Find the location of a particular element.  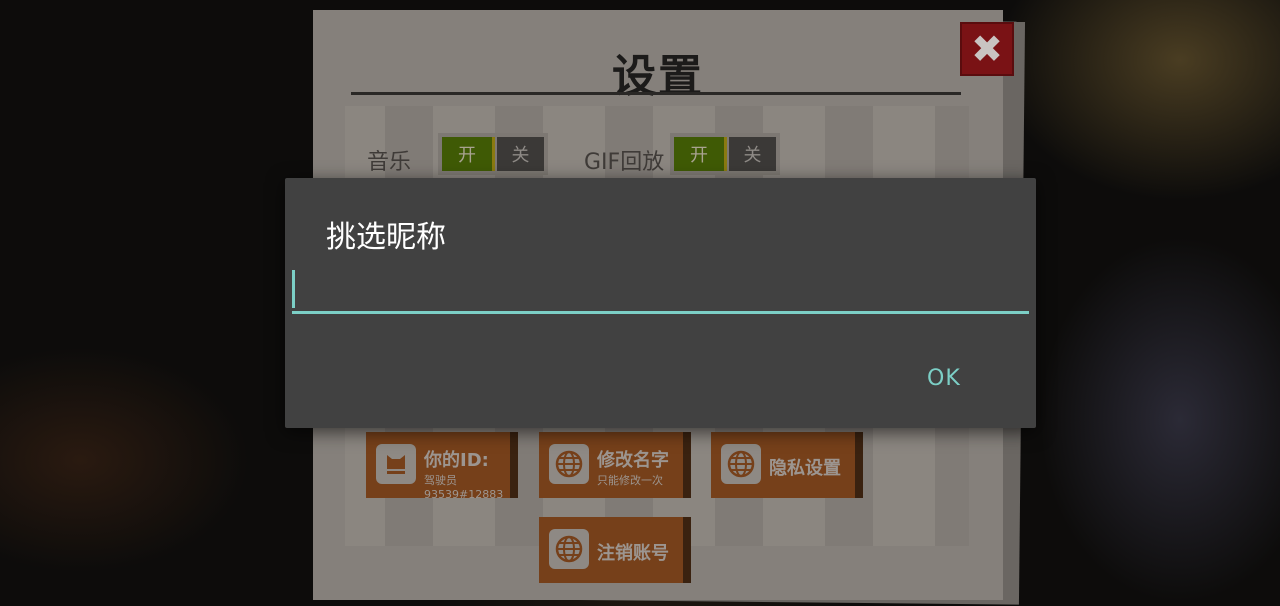

player-id-value: 驾驶员93539#12883 is located at coordinates (464, 487).